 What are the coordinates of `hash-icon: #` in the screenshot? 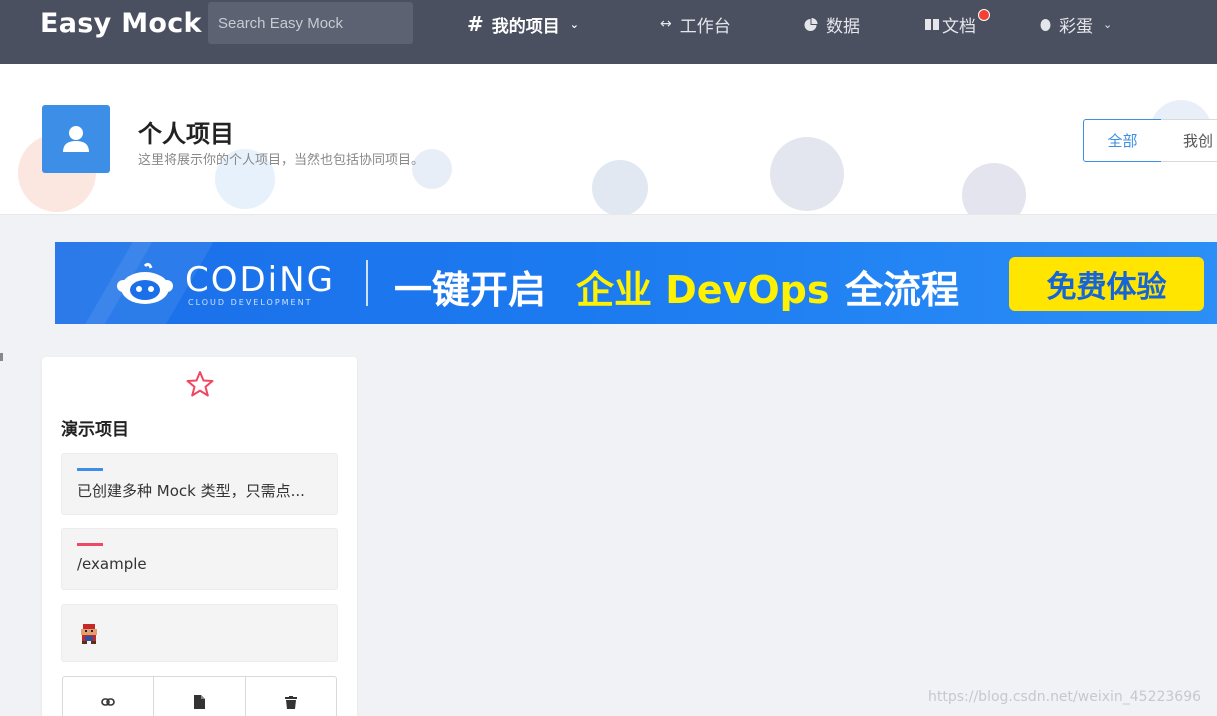 It's located at (475, 24).